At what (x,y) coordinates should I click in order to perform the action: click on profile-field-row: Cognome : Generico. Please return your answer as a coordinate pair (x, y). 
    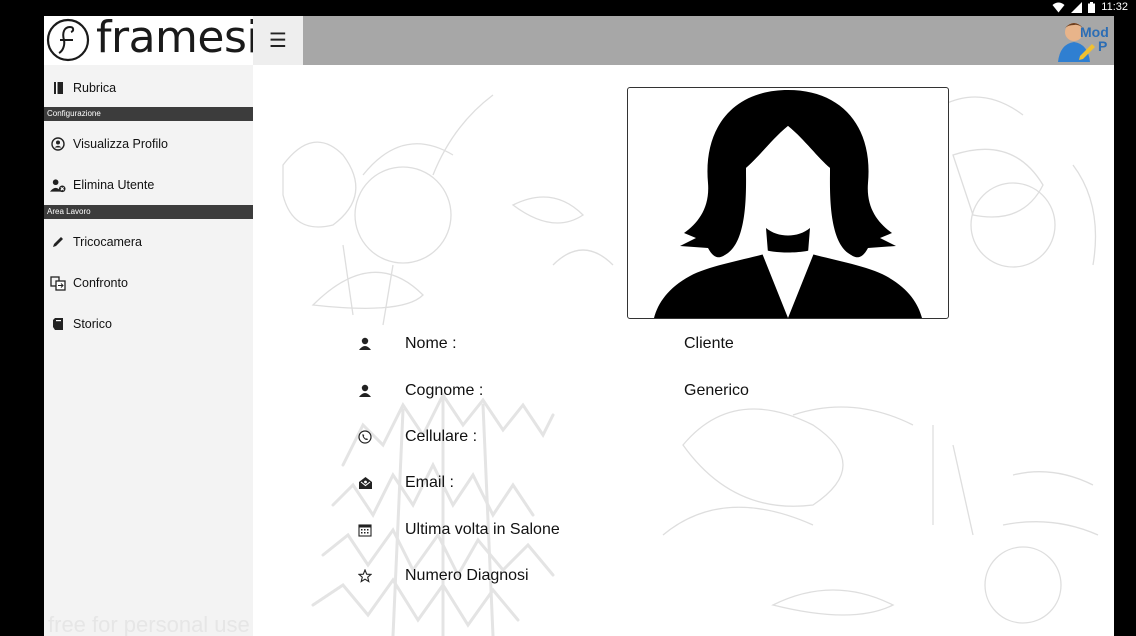
    Looking at the image, I should click on (703, 393).